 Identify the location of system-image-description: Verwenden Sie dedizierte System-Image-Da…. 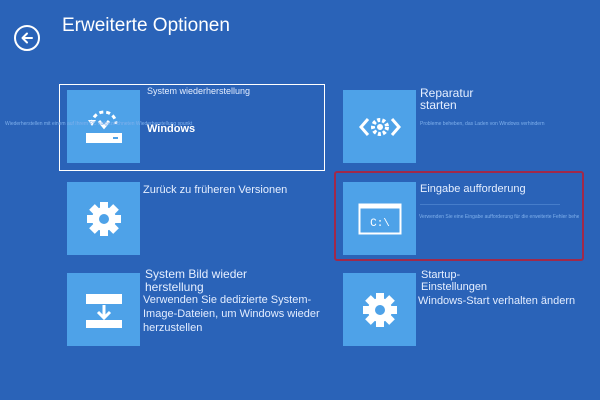
(231, 314).